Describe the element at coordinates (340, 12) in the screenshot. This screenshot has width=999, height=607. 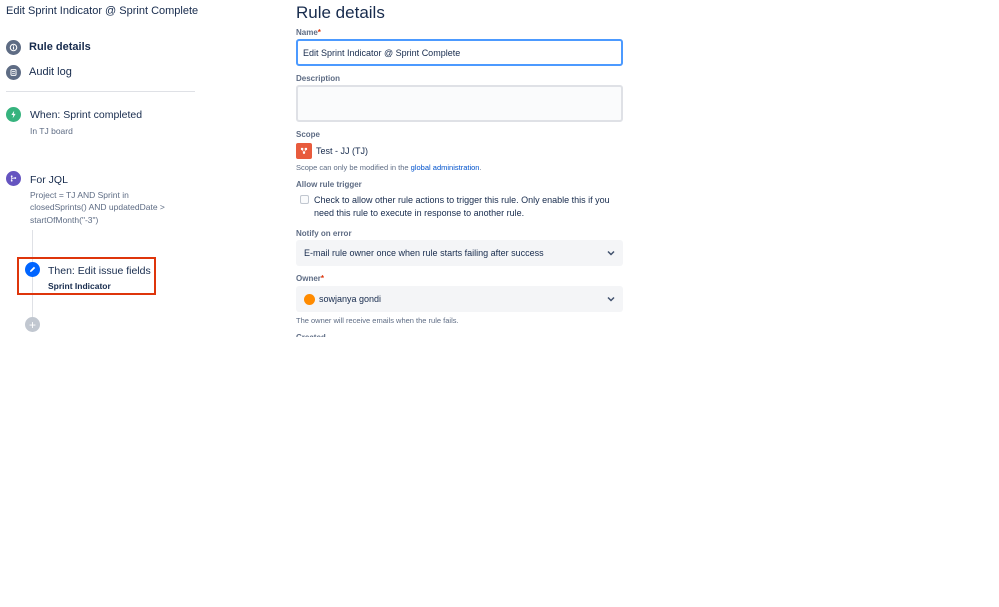
I see `page-title: Rule details` at that location.